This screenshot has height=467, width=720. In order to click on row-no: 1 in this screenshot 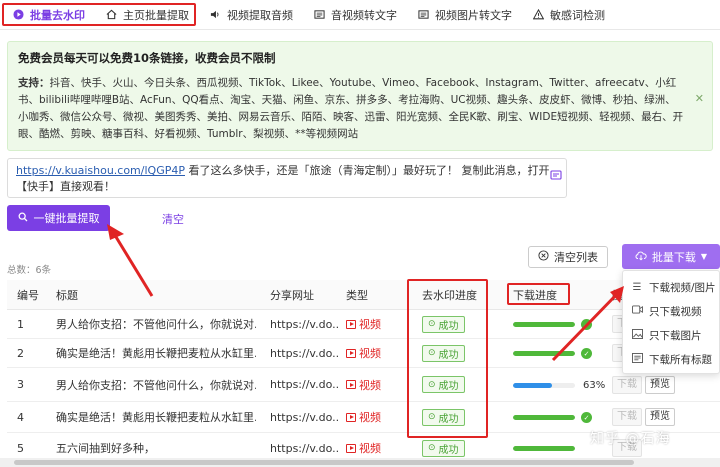, I will do `click(20, 324)`.